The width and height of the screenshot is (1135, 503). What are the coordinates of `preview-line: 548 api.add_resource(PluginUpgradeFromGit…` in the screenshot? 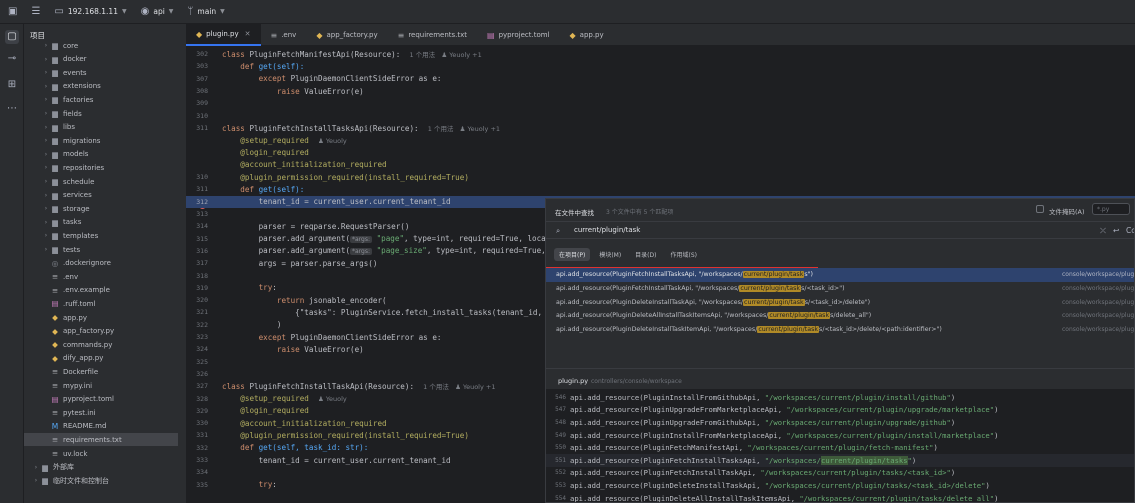 It's located at (840, 422).